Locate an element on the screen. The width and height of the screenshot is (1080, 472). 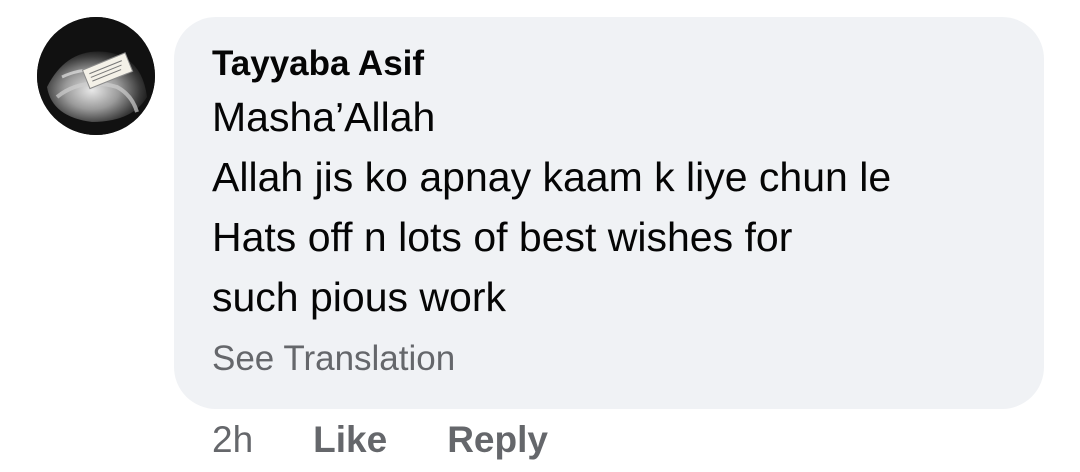
comment-timestamp: 2h is located at coordinates (232, 440).